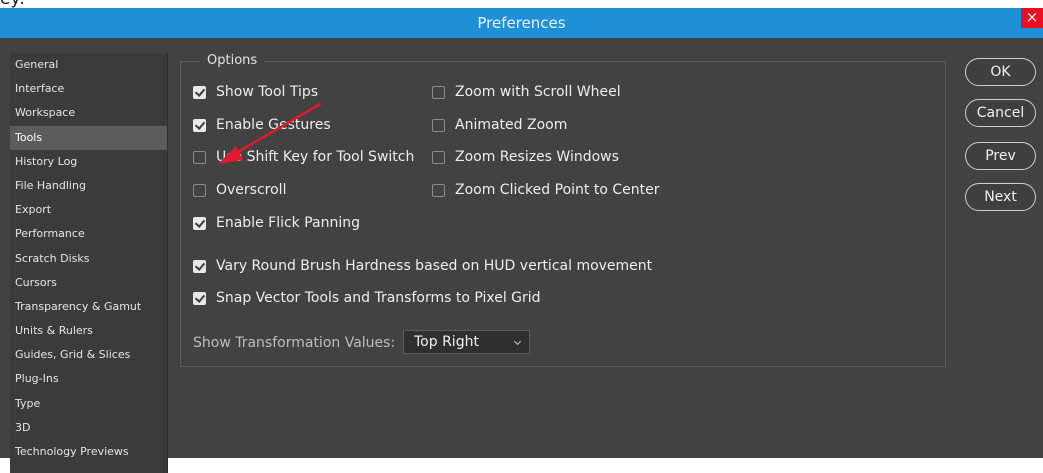  What do you see at coordinates (438, 125) in the screenshot?
I see `animated-zoom-checkbox` at bounding box center [438, 125].